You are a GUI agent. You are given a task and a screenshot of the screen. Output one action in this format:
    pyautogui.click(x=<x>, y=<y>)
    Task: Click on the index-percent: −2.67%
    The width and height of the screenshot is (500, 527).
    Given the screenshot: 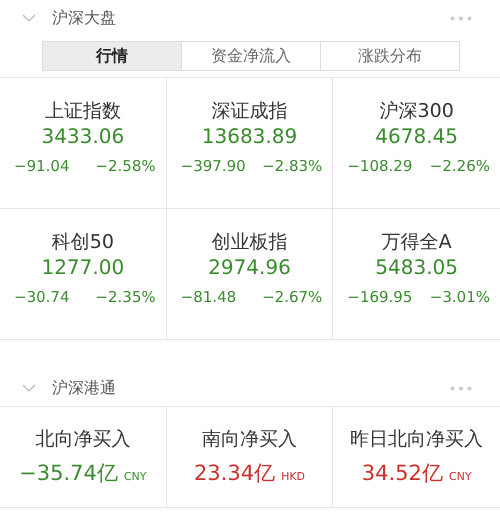 What is the action you would take?
    pyautogui.click(x=292, y=297)
    